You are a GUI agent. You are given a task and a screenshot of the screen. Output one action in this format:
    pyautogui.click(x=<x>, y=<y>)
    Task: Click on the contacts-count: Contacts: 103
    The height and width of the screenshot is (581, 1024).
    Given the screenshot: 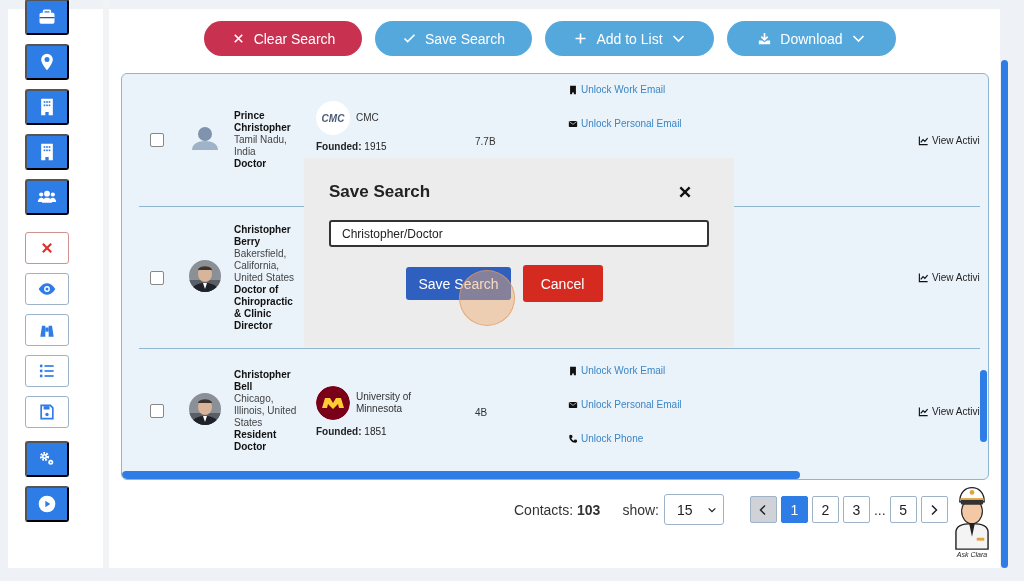 What is the action you would take?
    pyautogui.click(x=557, y=509)
    